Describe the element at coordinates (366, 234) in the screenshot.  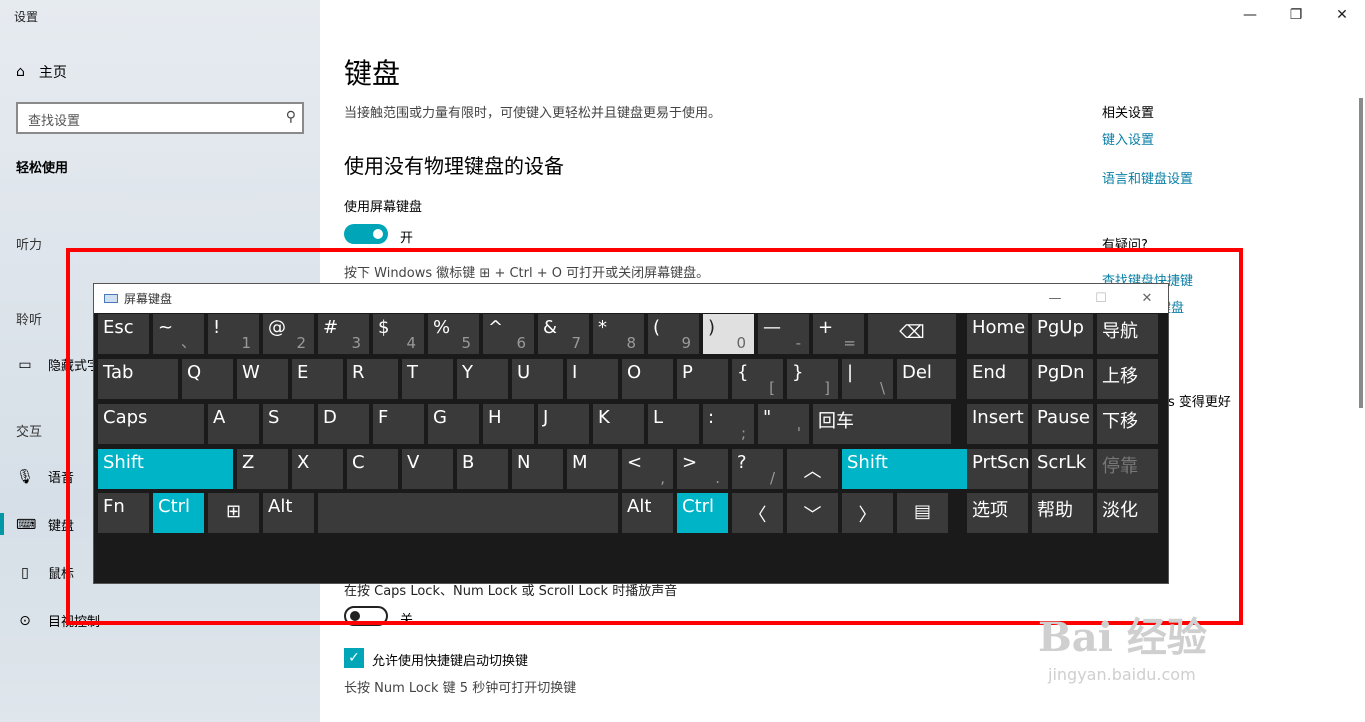
I see `osk-toggle` at that location.